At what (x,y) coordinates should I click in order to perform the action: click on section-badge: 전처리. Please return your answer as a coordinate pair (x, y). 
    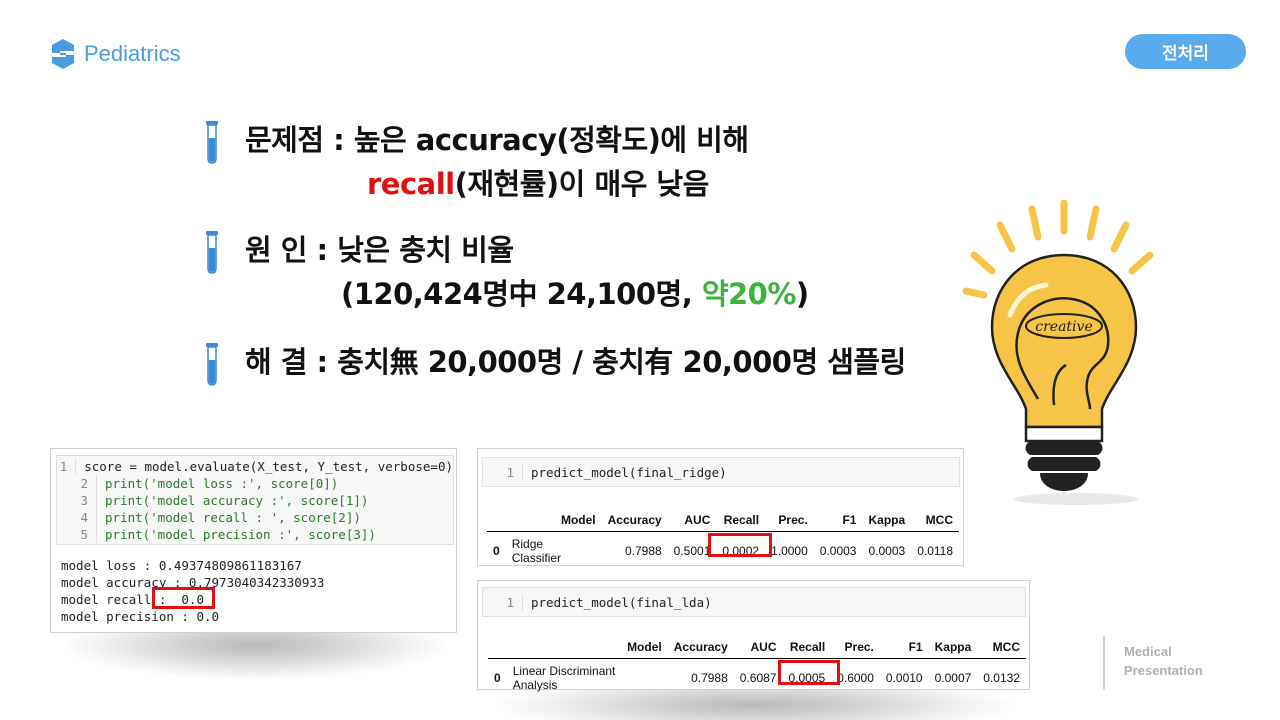
    Looking at the image, I should click on (1185, 51).